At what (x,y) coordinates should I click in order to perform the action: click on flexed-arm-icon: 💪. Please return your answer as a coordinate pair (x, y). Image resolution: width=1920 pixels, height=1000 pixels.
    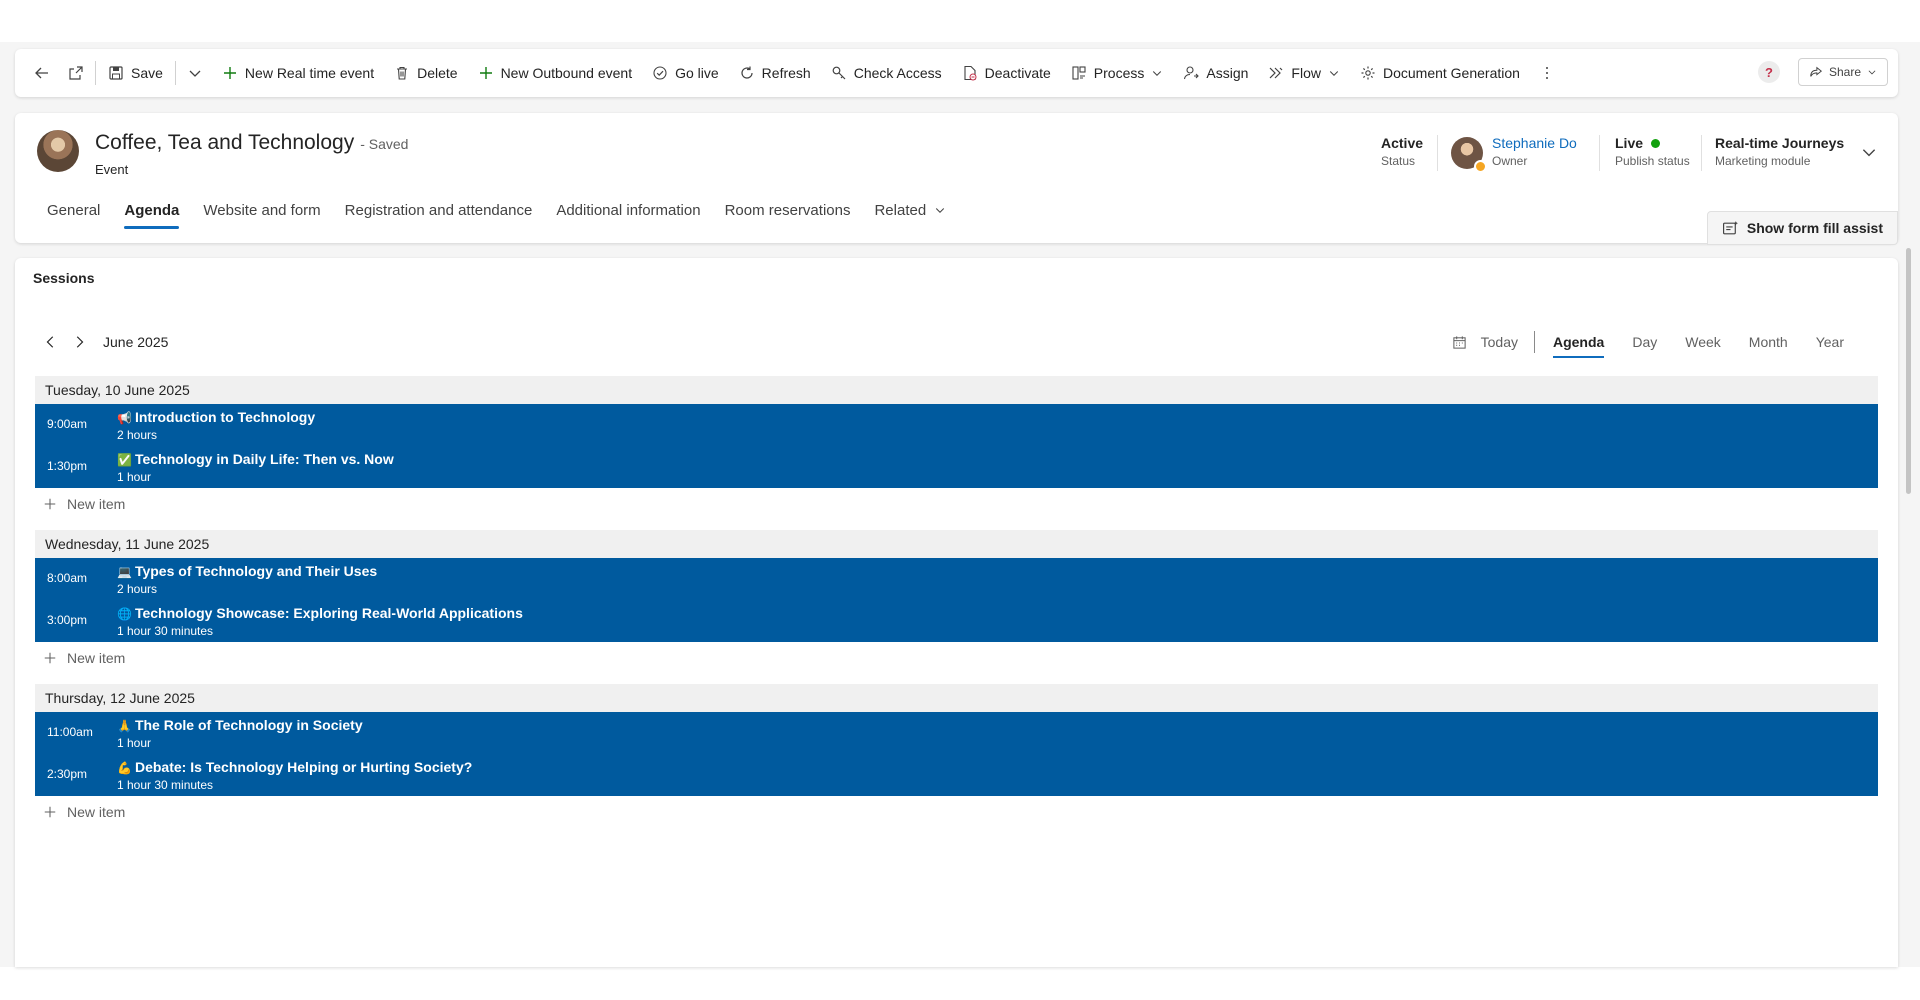
    Looking at the image, I should click on (124, 768).